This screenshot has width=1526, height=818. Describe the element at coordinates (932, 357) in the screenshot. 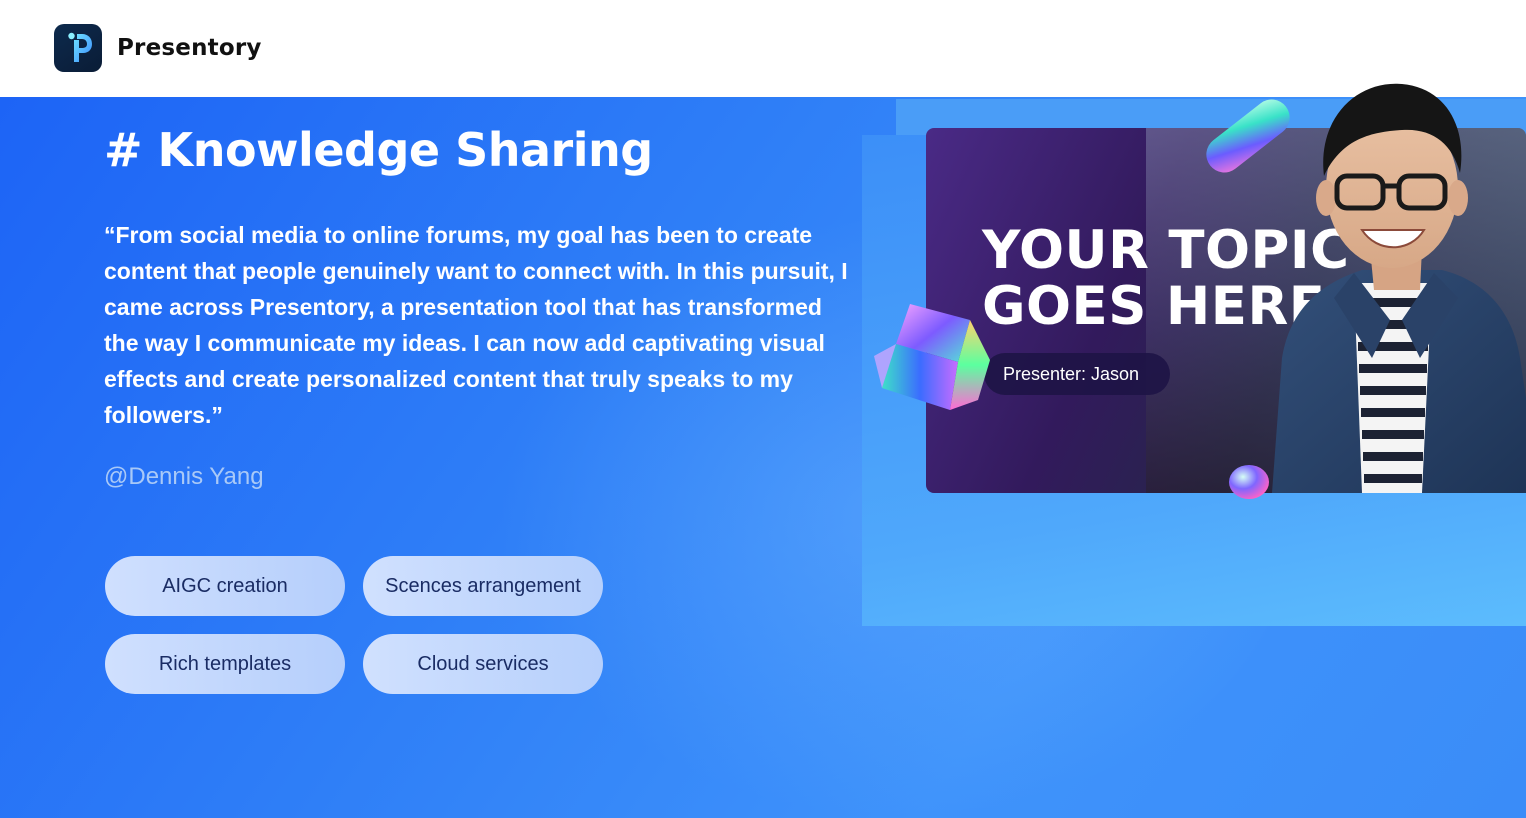

I see `iridescent-cube-icon` at that location.